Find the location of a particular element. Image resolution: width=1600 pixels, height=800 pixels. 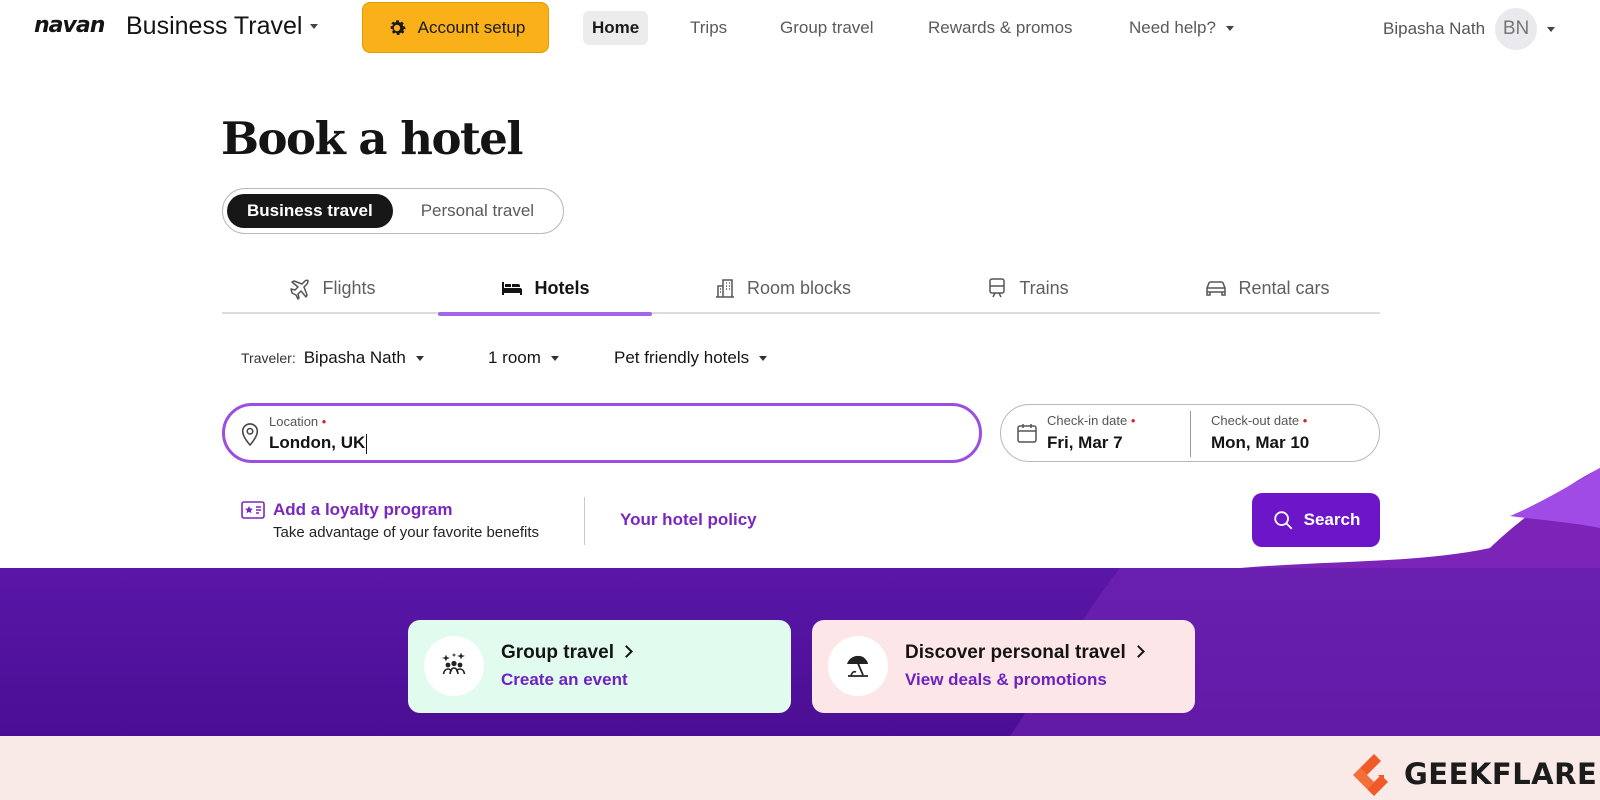

navan-logo: navan is located at coordinates (76, 26).